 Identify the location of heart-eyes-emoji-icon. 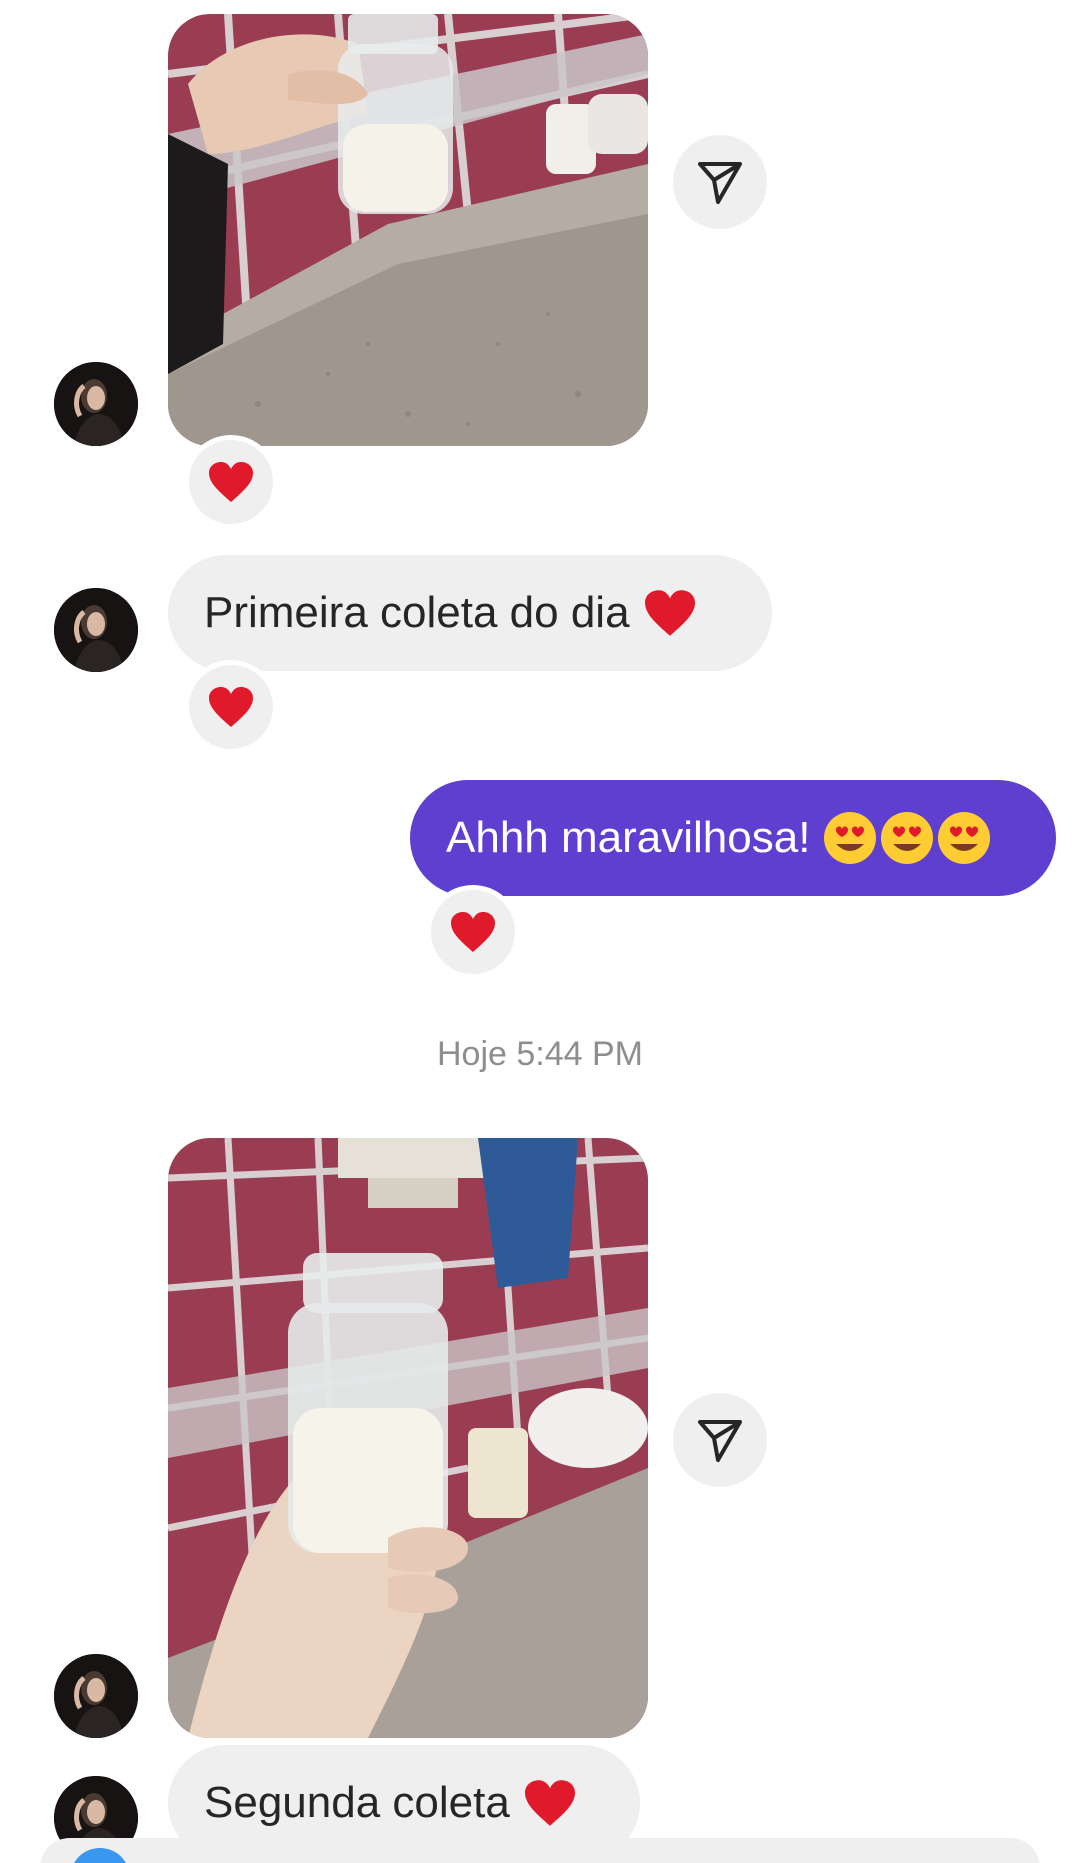
(907, 838).